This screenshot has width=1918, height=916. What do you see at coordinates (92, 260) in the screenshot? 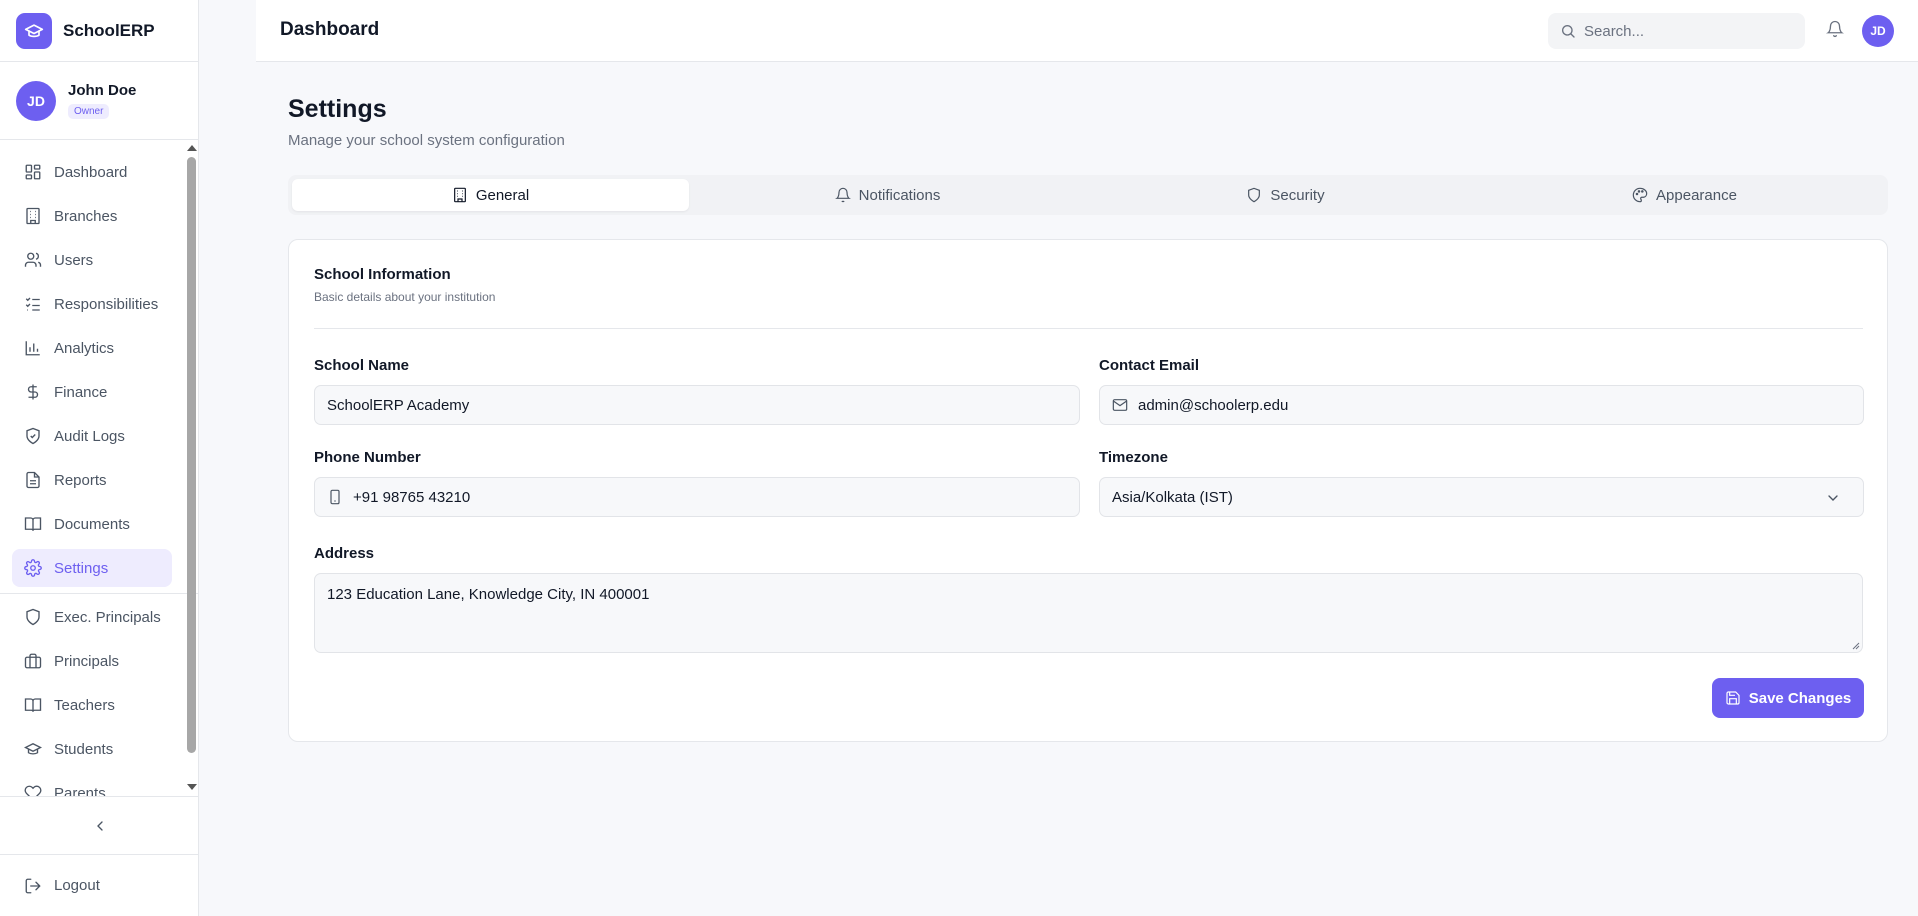
I see `sidebar-item-users: Users` at bounding box center [92, 260].